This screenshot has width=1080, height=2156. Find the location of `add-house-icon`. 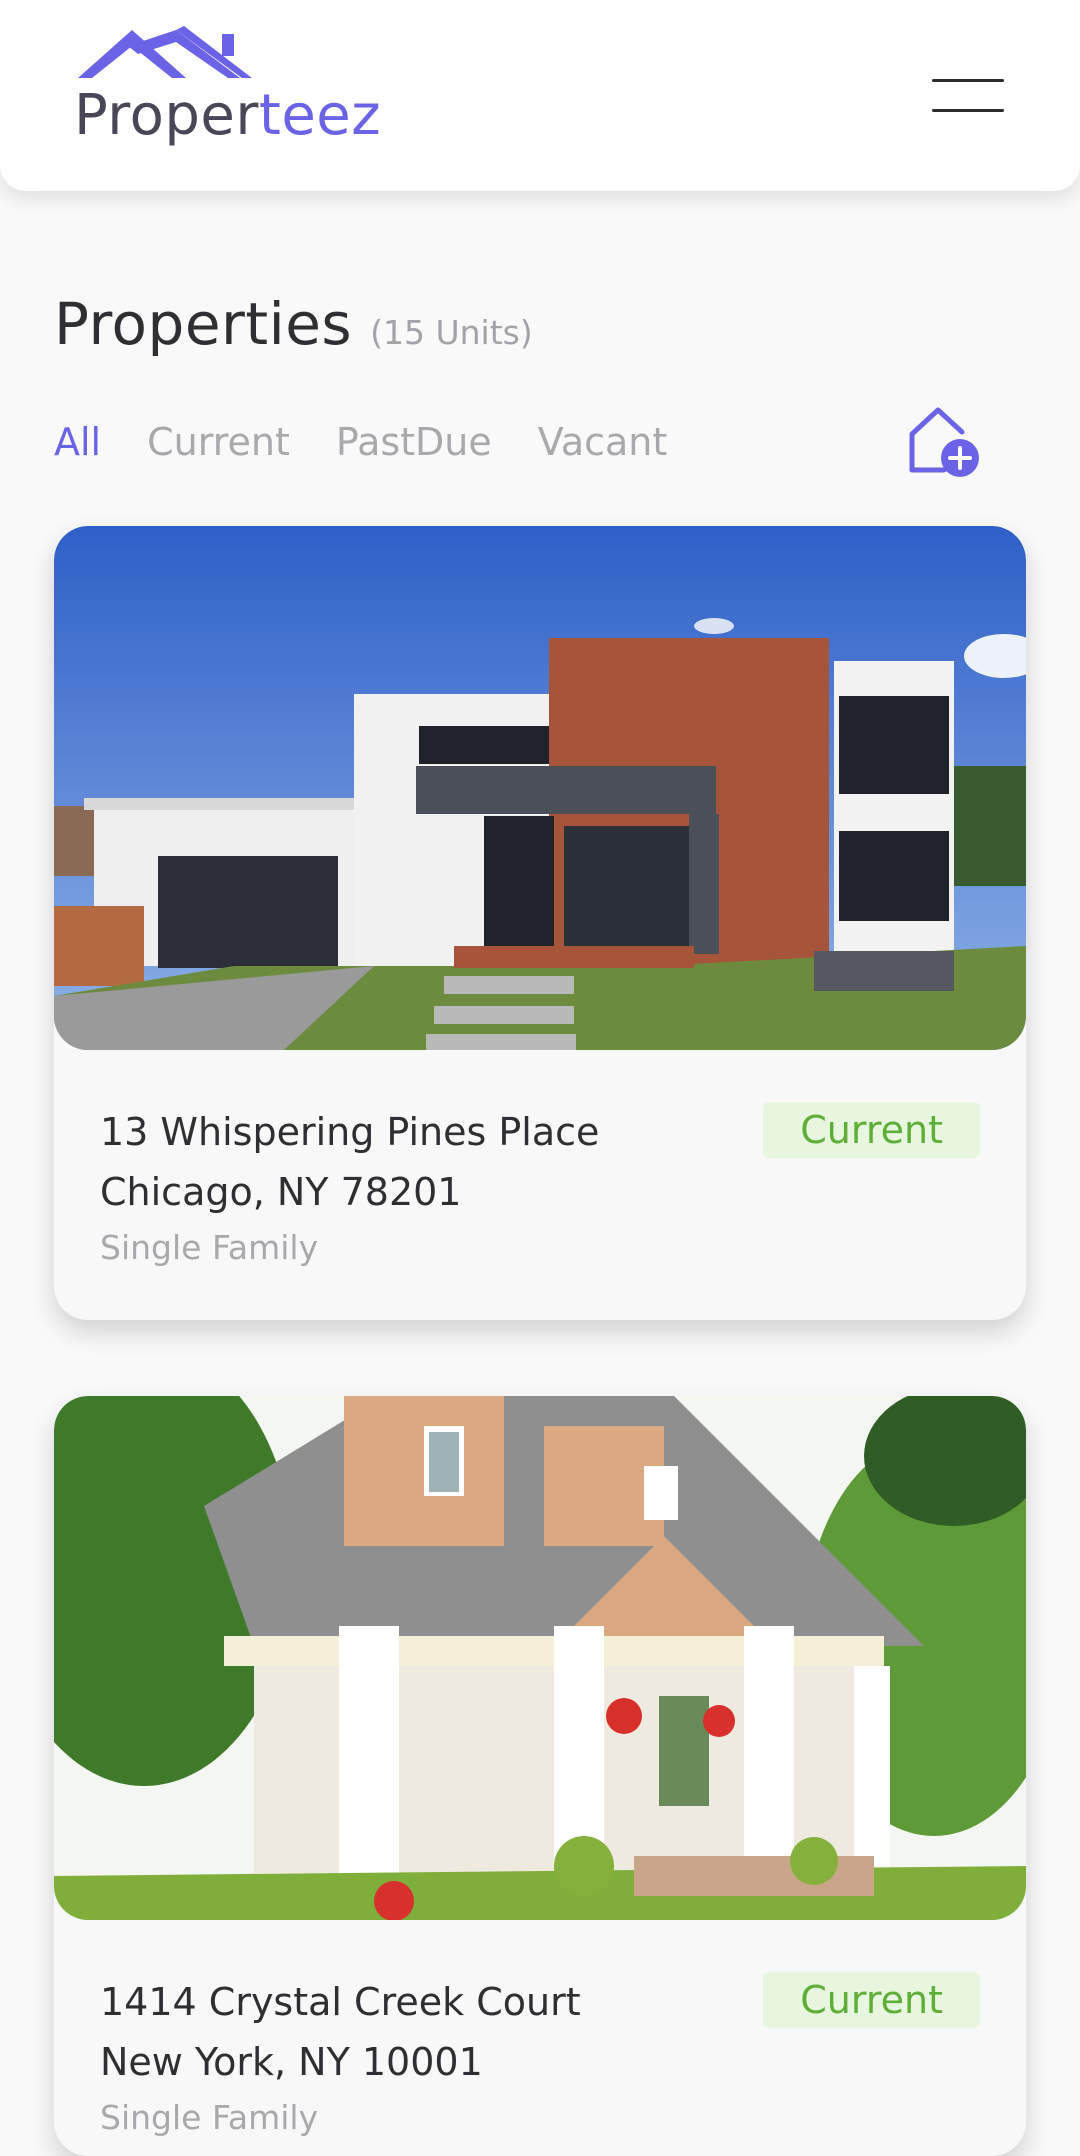

add-house-icon is located at coordinates (944, 442).